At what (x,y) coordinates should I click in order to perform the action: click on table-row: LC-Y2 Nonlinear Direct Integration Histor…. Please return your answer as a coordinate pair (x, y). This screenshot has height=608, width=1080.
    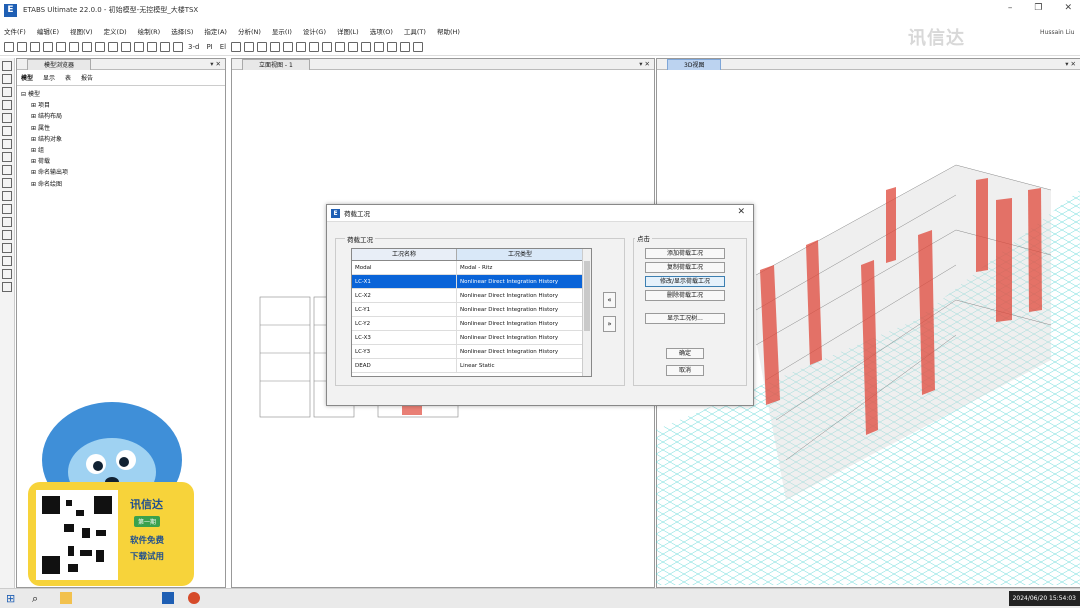
    Looking at the image, I should click on (471, 324).